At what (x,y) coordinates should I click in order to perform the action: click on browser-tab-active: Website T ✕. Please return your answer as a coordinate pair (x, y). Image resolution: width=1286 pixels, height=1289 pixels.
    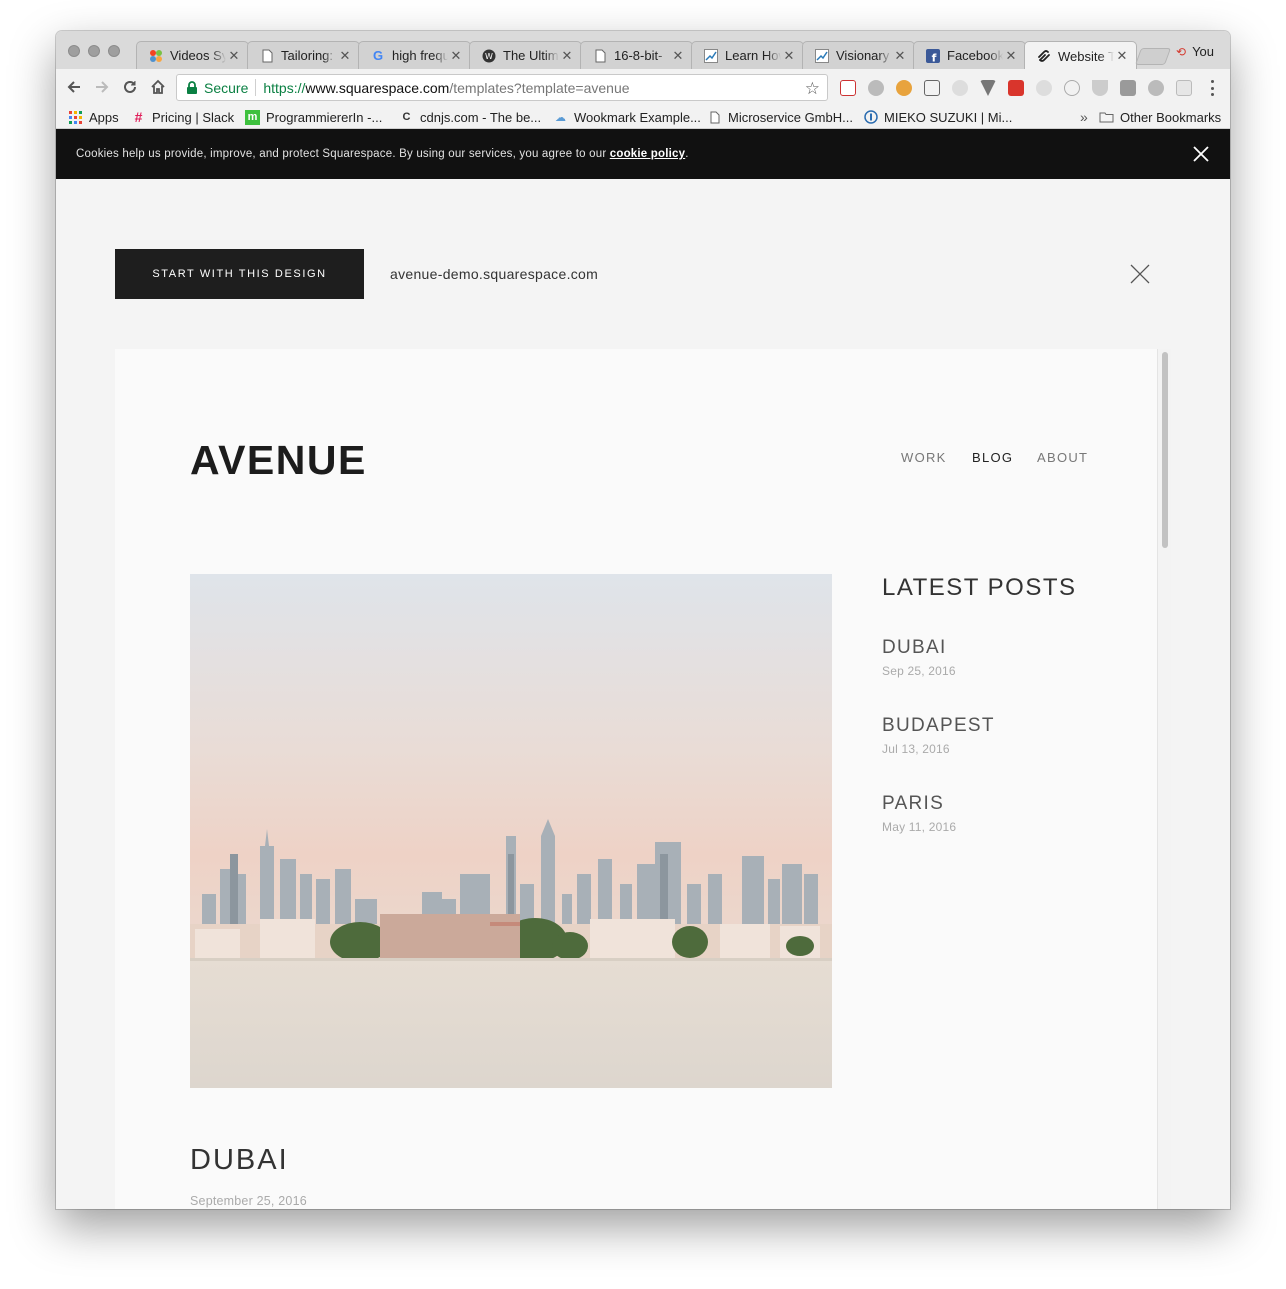
    Looking at the image, I should click on (1080, 55).